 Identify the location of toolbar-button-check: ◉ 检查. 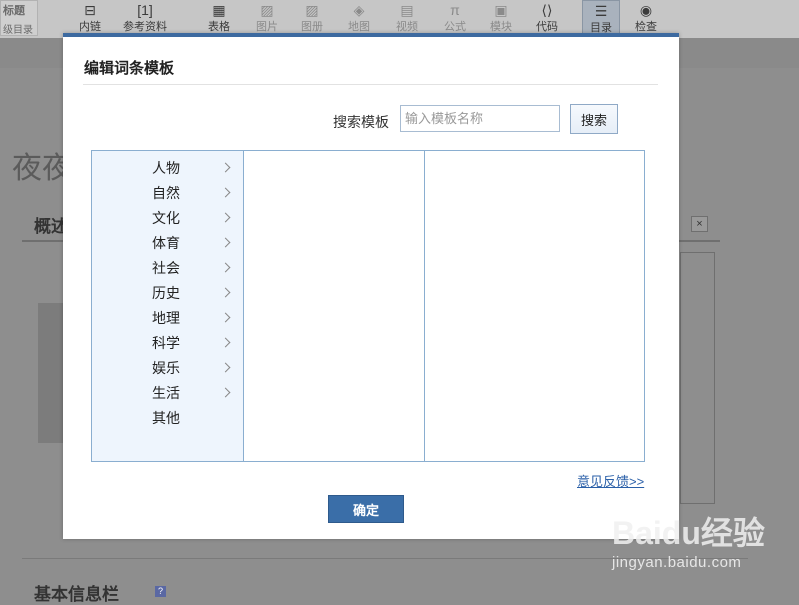
(646, 18).